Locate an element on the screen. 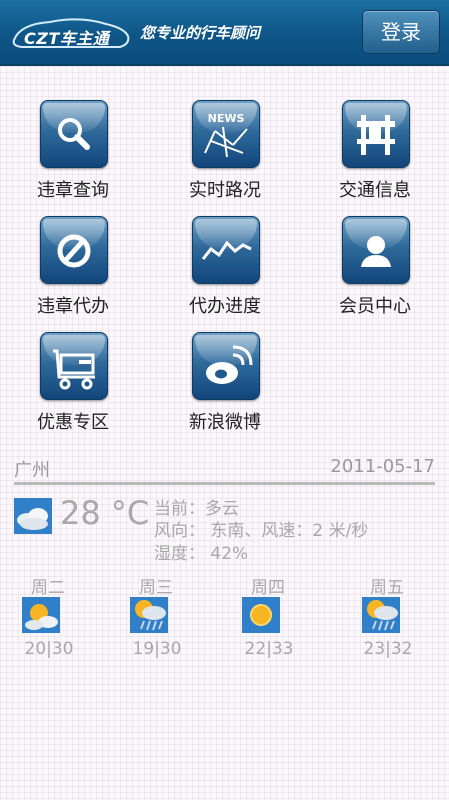 The height and width of the screenshot is (800, 449). menu-item-violation-agency: 违章代办 is located at coordinates (72, 271).